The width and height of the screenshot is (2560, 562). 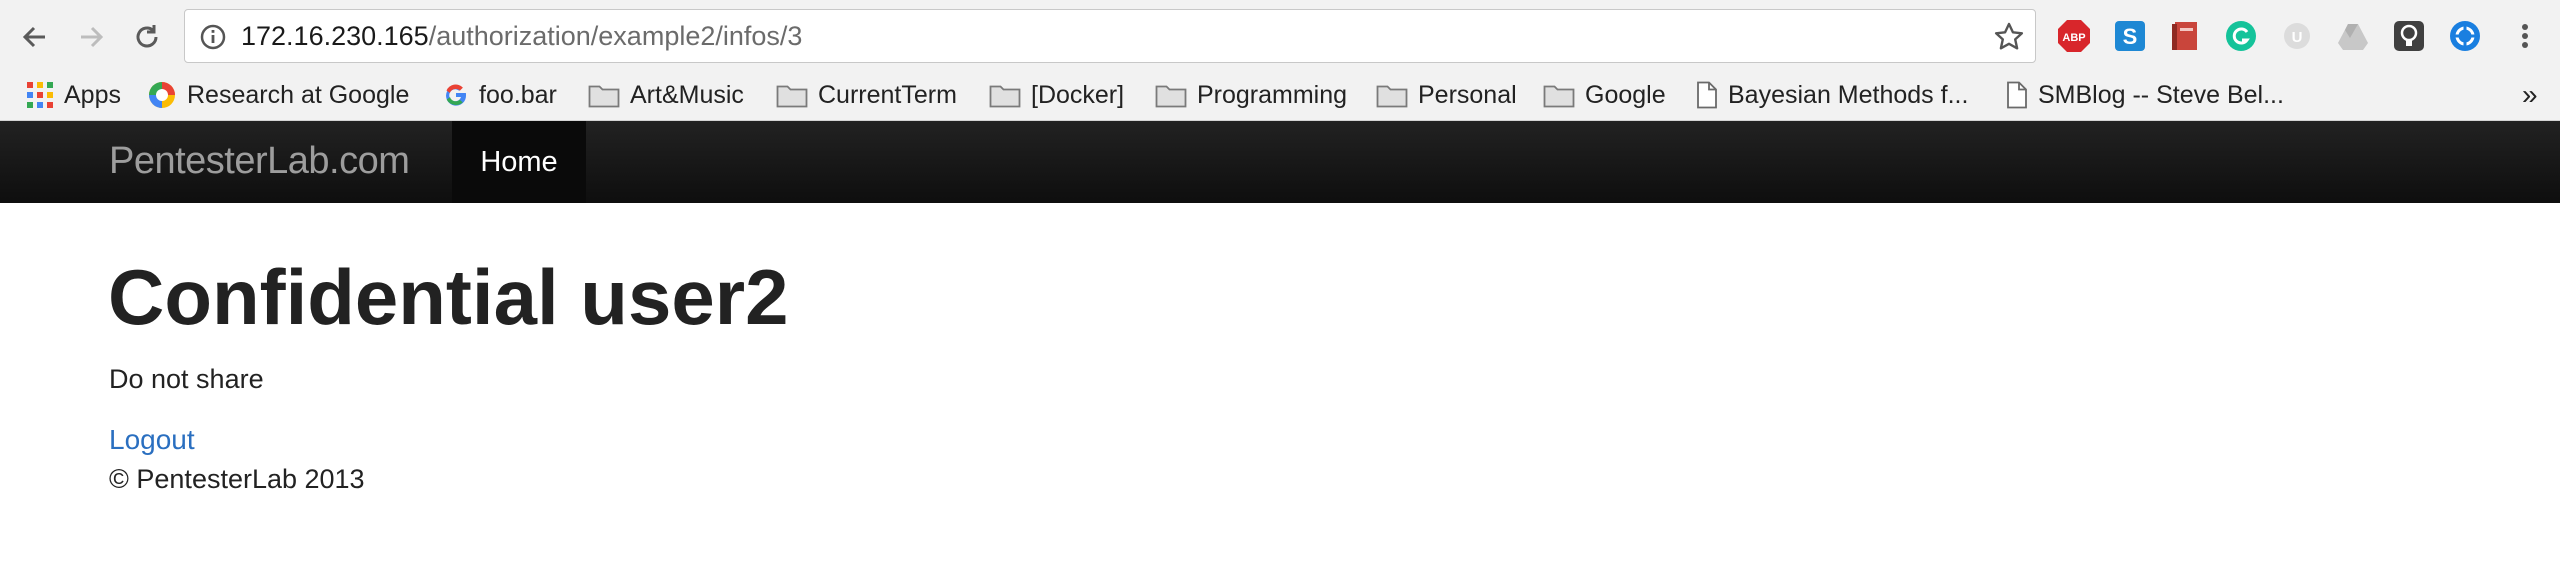 I want to click on bookmark-label: CurrentTerm, so click(x=887, y=94).